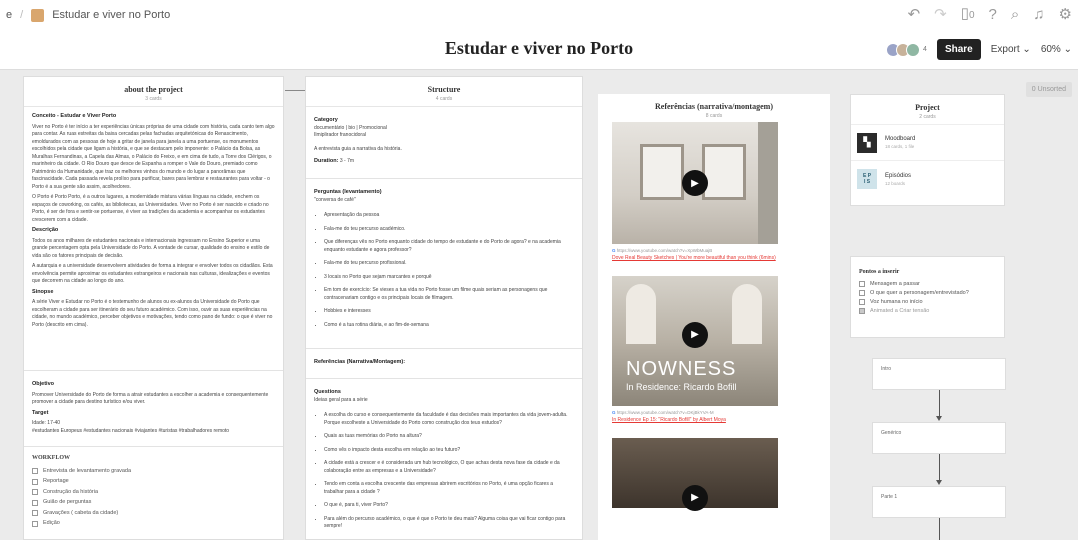 This screenshot has height=540, width=1078. I want to click on collaborator-avatars: 4, so click(906, 49).